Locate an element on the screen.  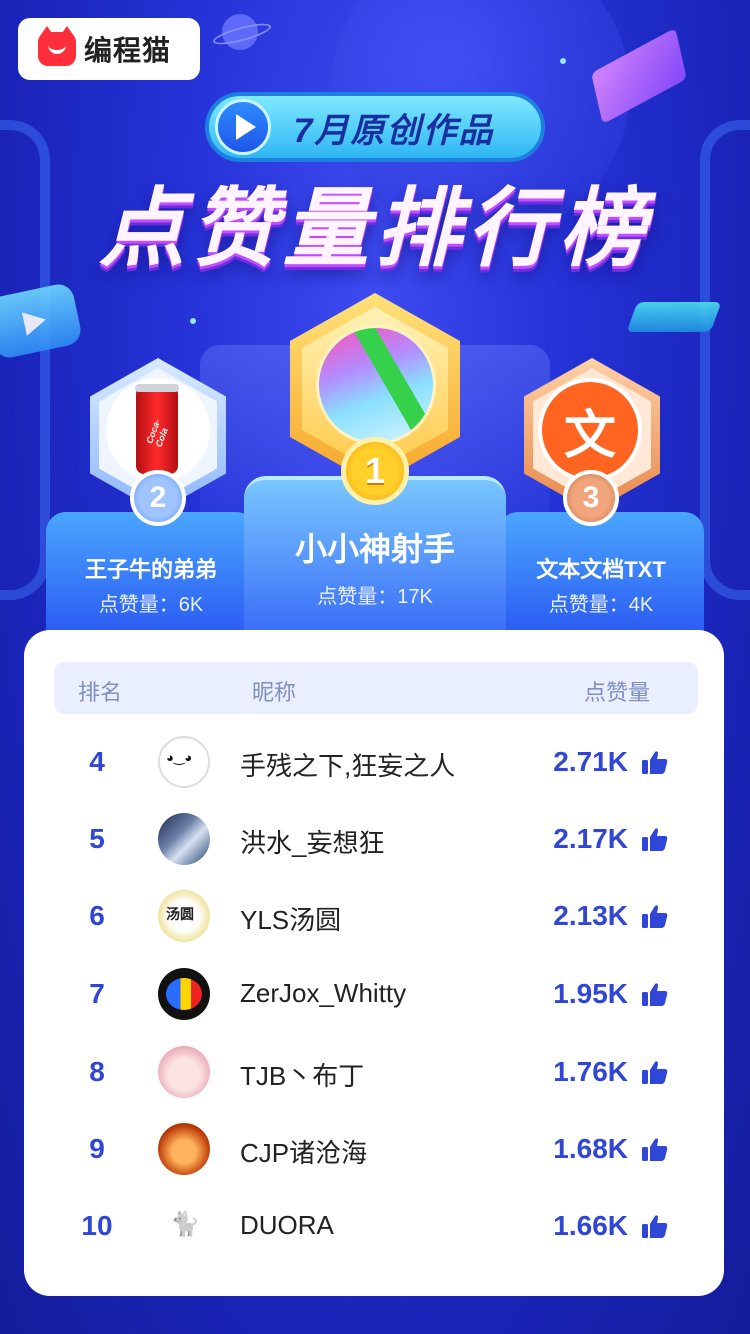
podium-third: 文本文档TXT 点赞量：4K is located at coordinates (601, 572).